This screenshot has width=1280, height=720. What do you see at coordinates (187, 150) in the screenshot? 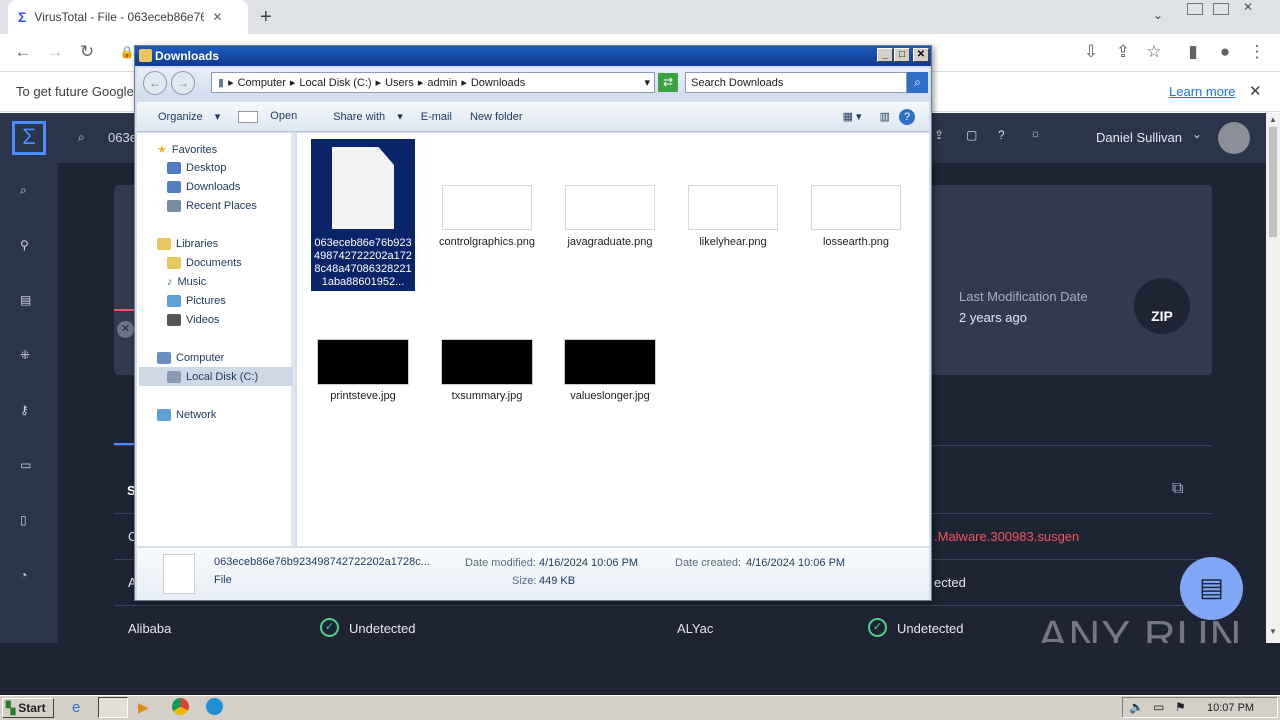
I see `nav-favorites: ★ Favorites` at bounding box center [187, 150].